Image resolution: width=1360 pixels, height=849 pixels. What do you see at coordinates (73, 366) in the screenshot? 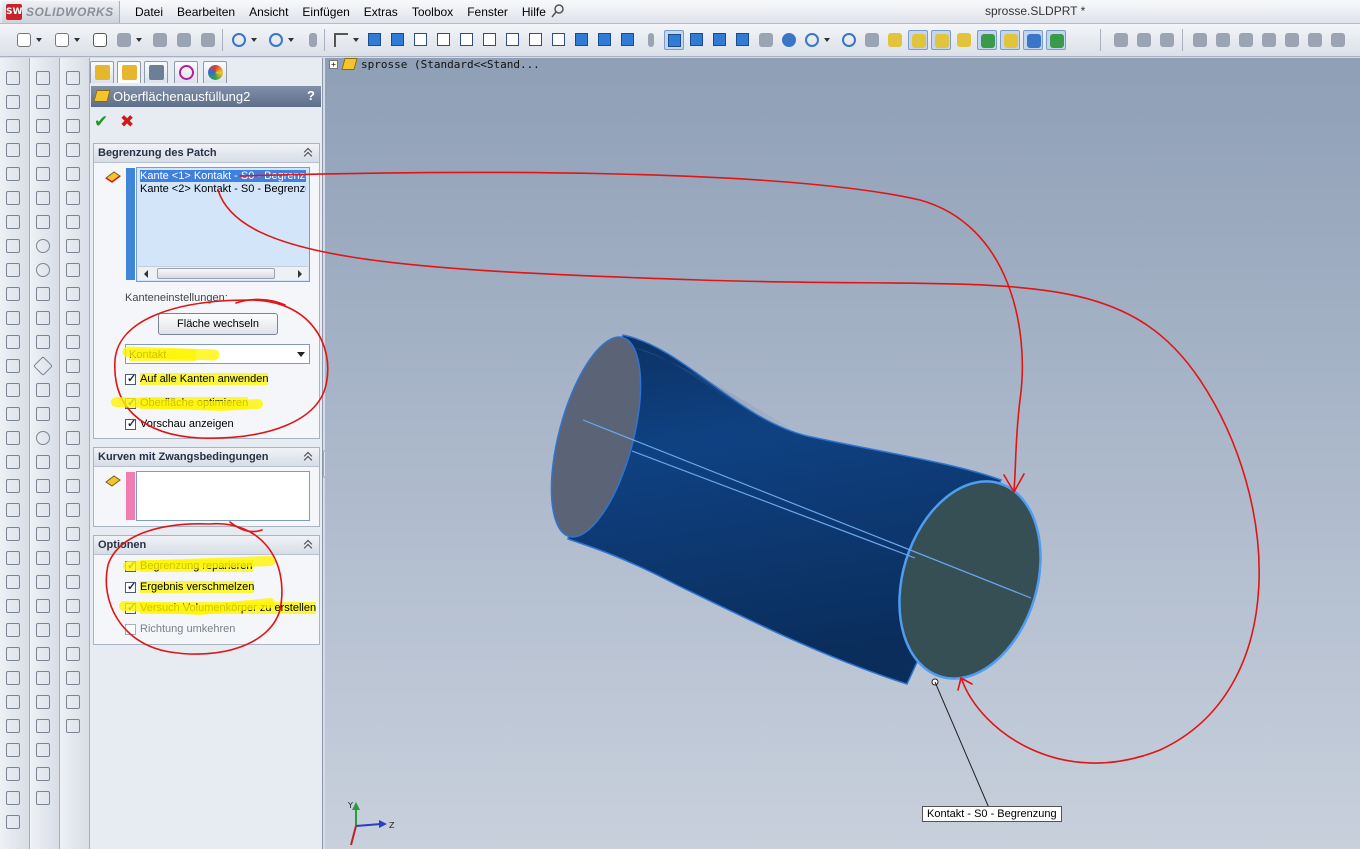
I see `replace-face-icon` at bounding box center [73, 366].